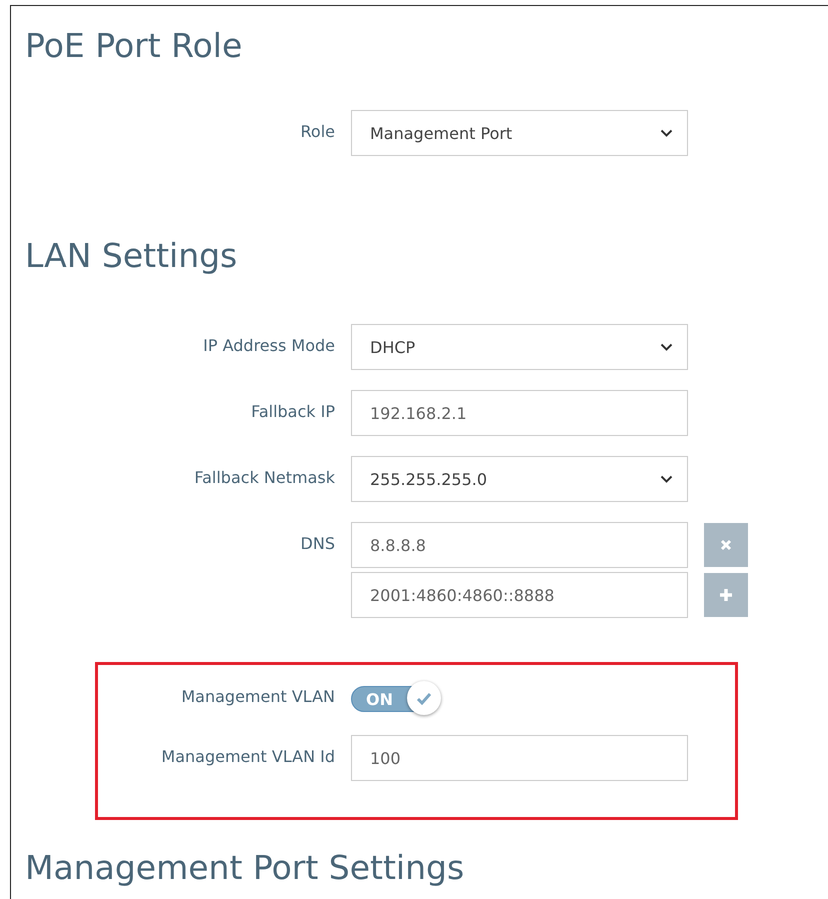 The image size is (828, 899). I want to click on plus-icon, so click(726, 595).